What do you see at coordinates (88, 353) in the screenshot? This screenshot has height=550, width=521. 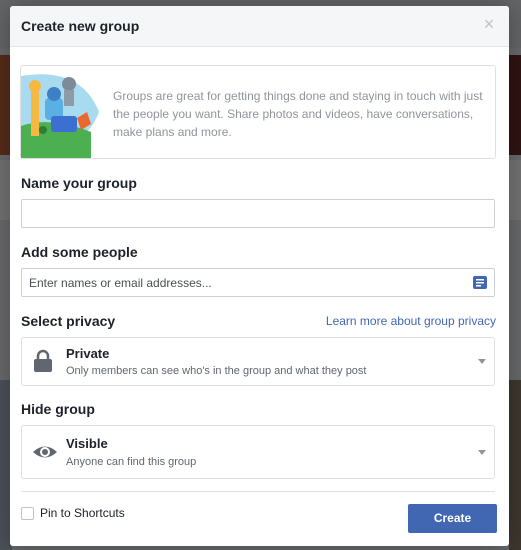 I see `privacy-title: Private` at bounding box center [88, 353].